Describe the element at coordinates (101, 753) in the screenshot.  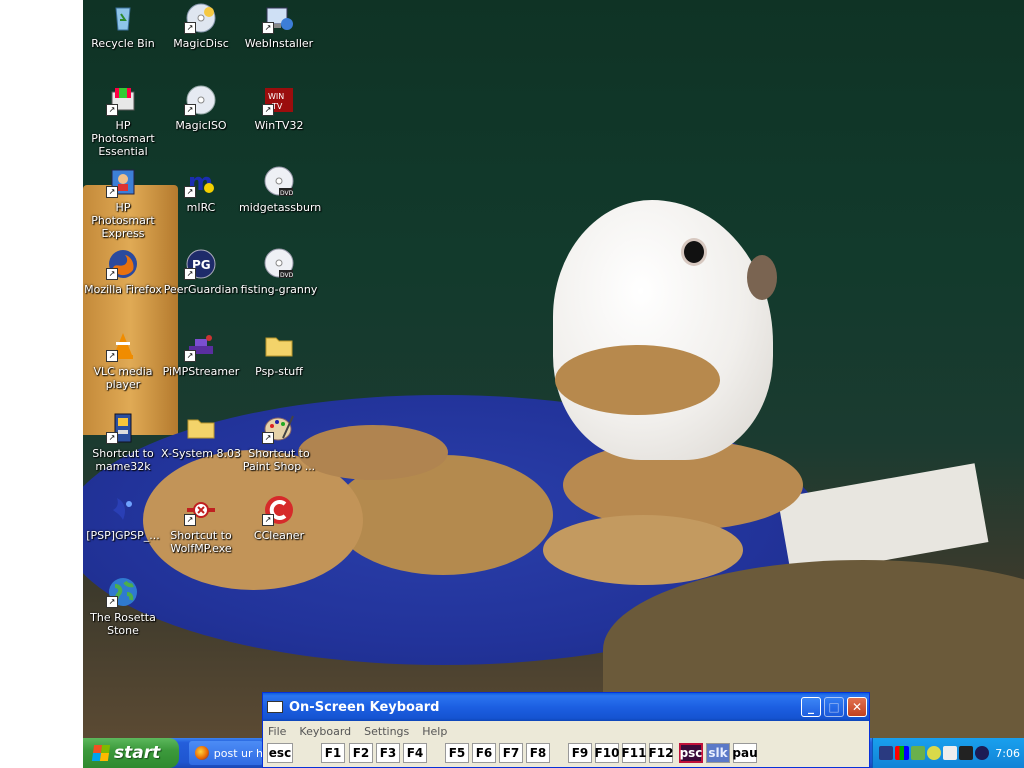
I see `windows-flag-icon` at that location.